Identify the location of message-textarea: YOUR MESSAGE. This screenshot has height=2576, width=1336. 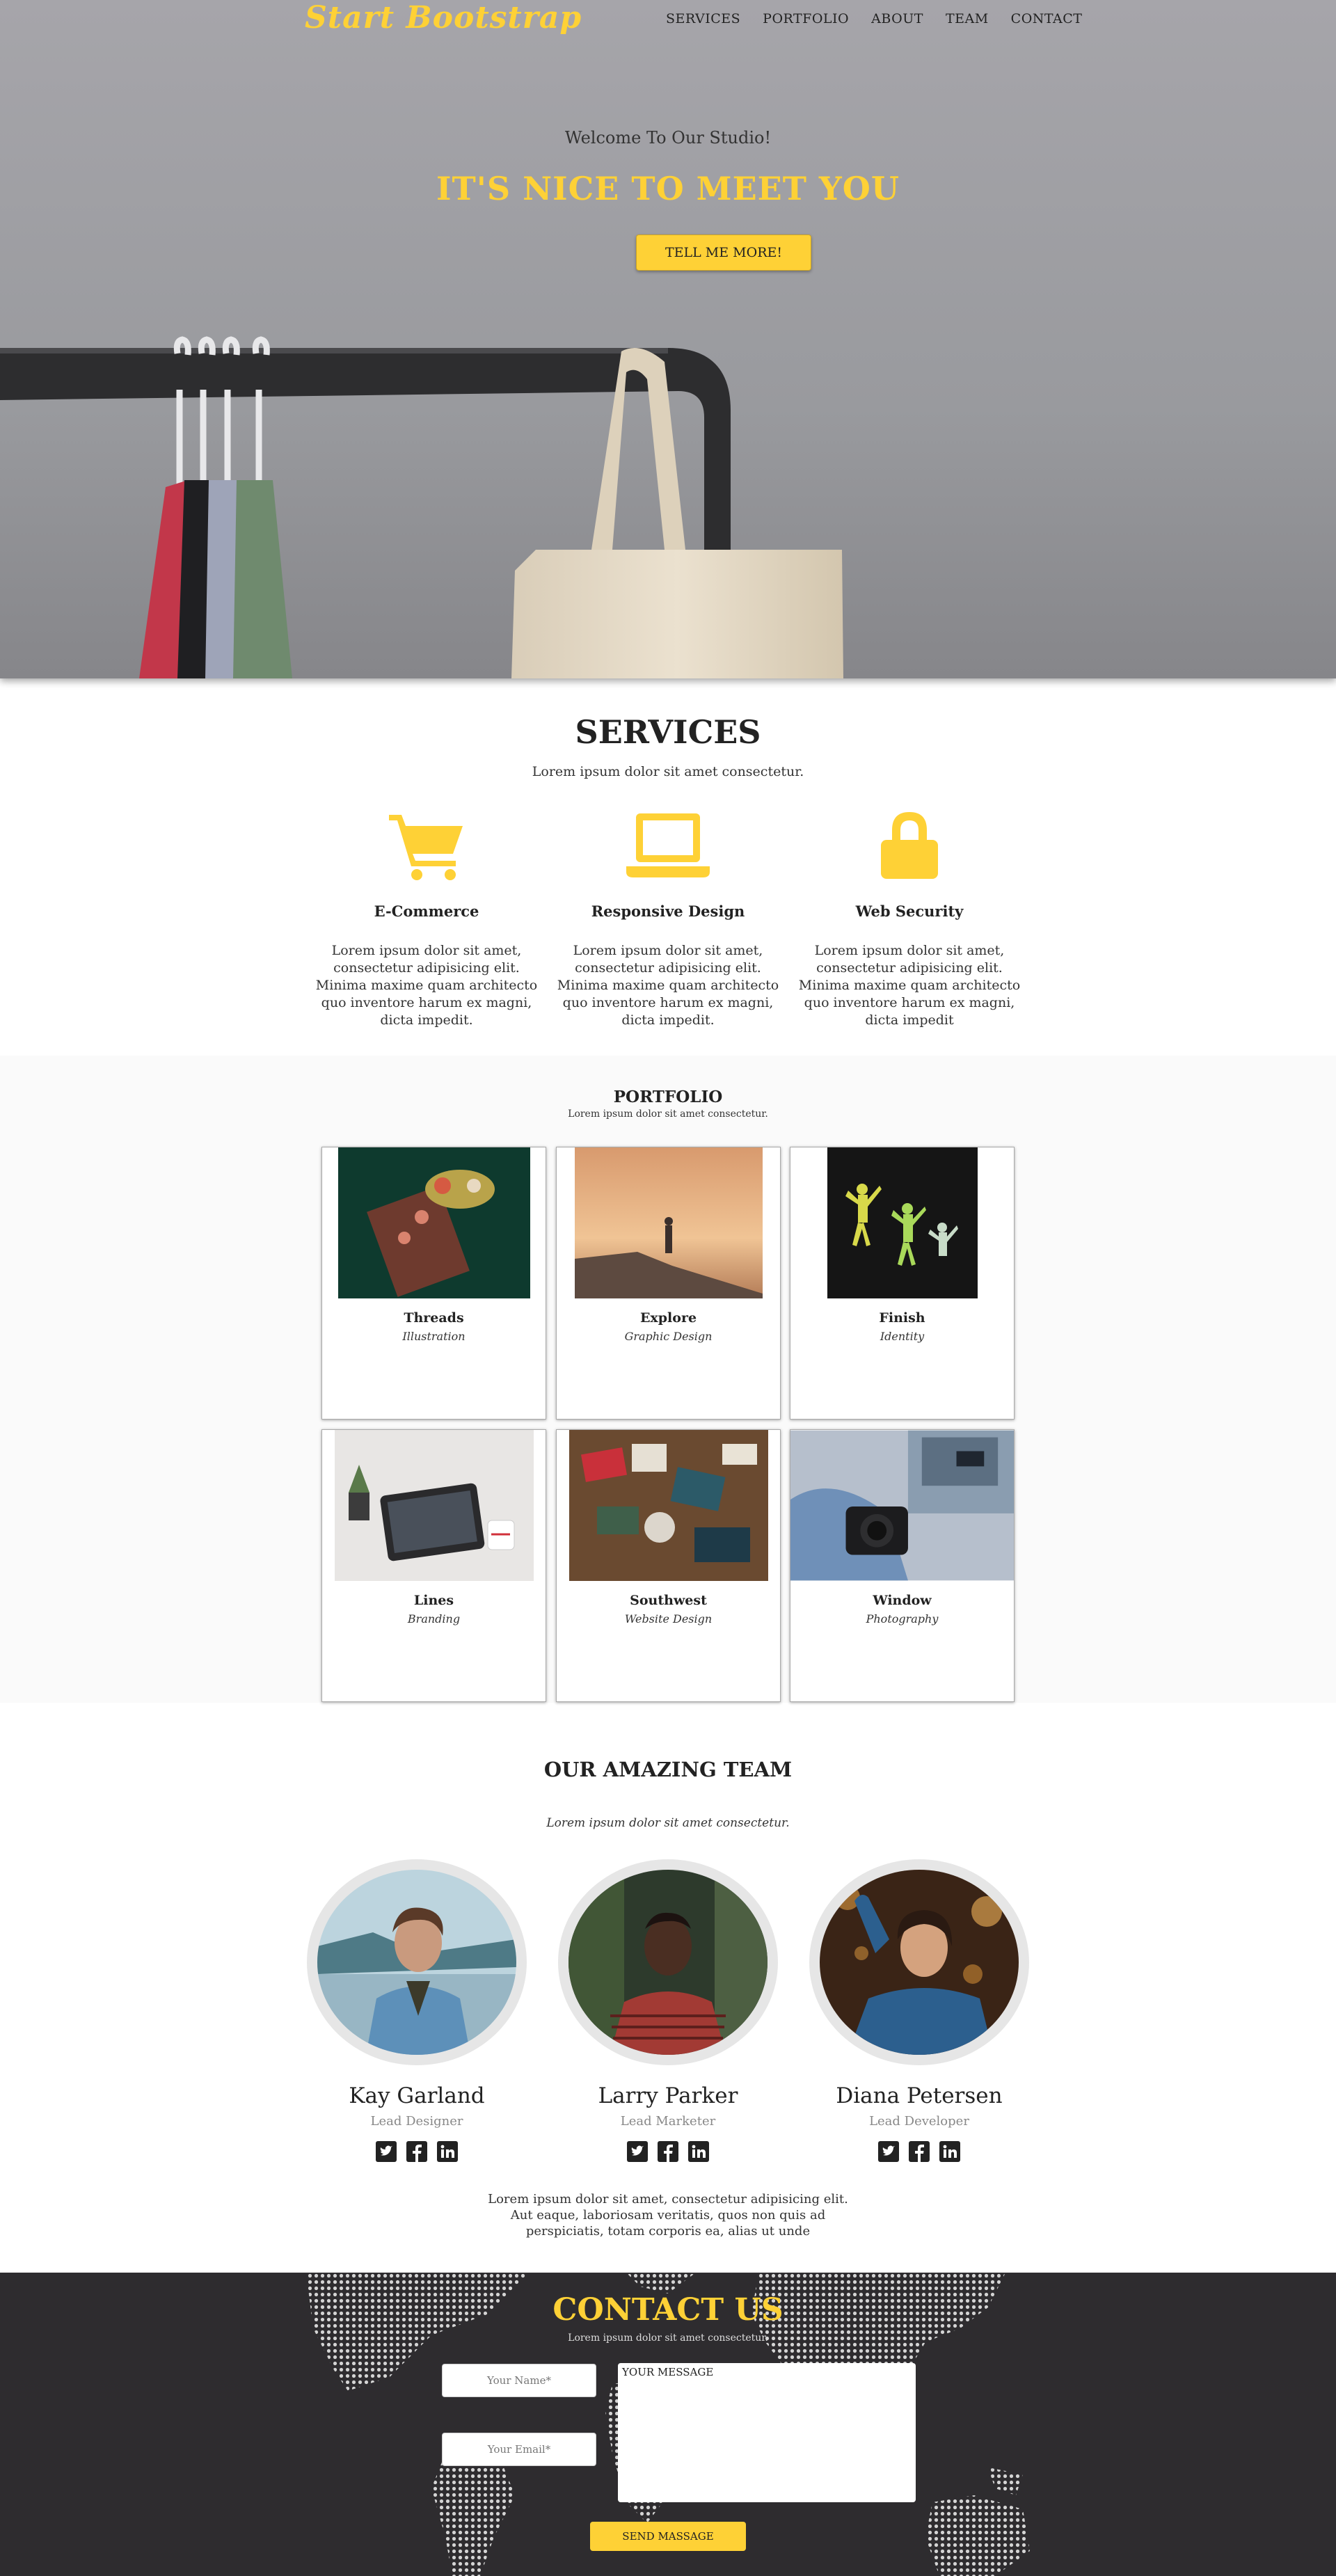
(767, 2432).